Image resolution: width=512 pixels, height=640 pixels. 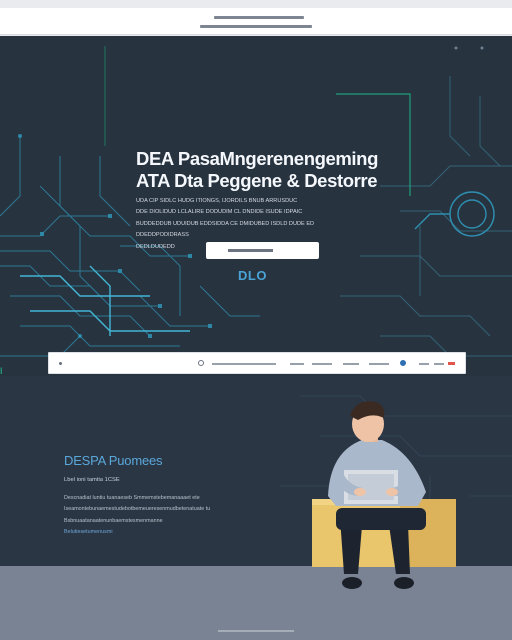 I want to click on user-icon, so click(x=403, y=363).